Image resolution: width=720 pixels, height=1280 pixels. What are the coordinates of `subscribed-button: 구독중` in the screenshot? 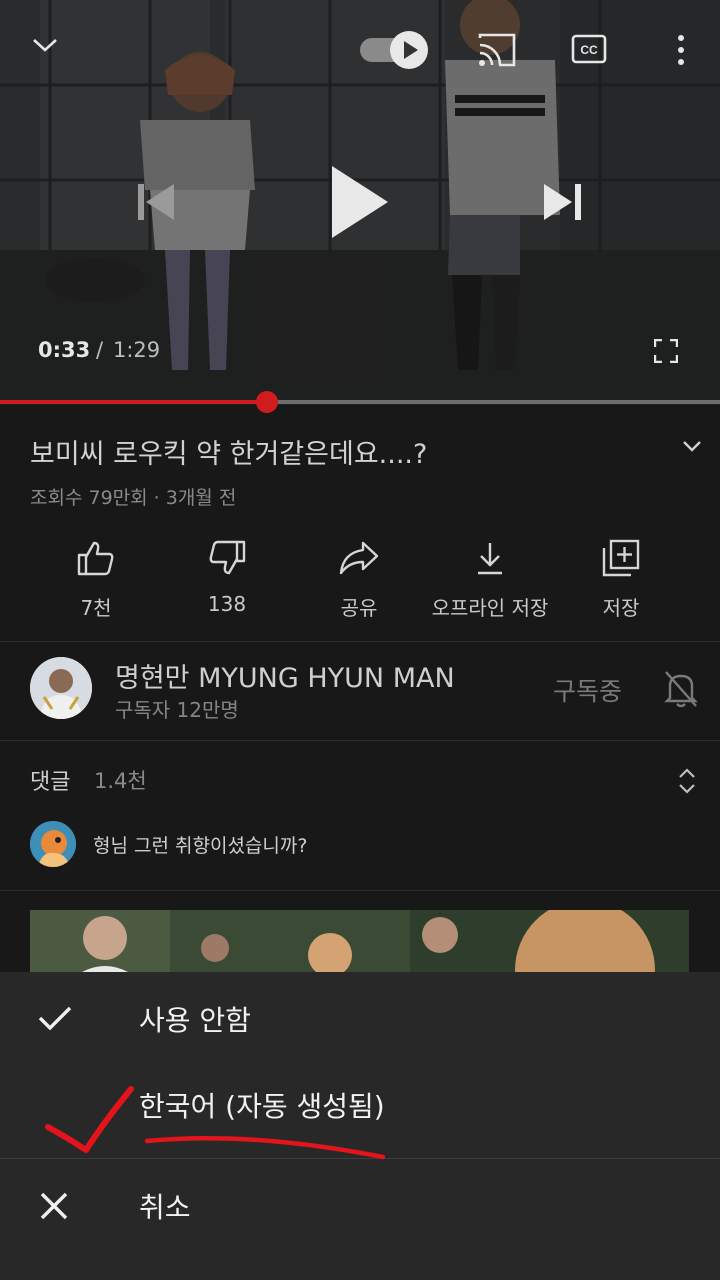 It's located at (587, 690).